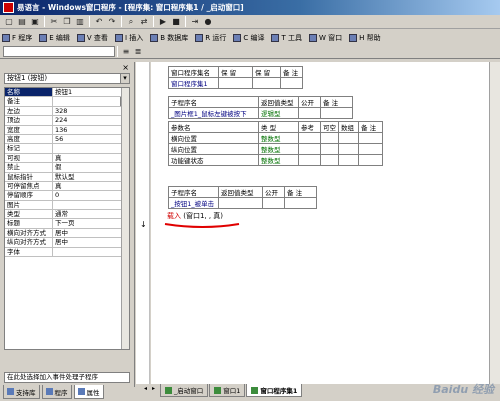 Image resolution: width=500 pixels, height=401 pixels. Describe the element at coordinates (9, 22) in the screenshot. I see `new-file-icon: ▢` at that location.